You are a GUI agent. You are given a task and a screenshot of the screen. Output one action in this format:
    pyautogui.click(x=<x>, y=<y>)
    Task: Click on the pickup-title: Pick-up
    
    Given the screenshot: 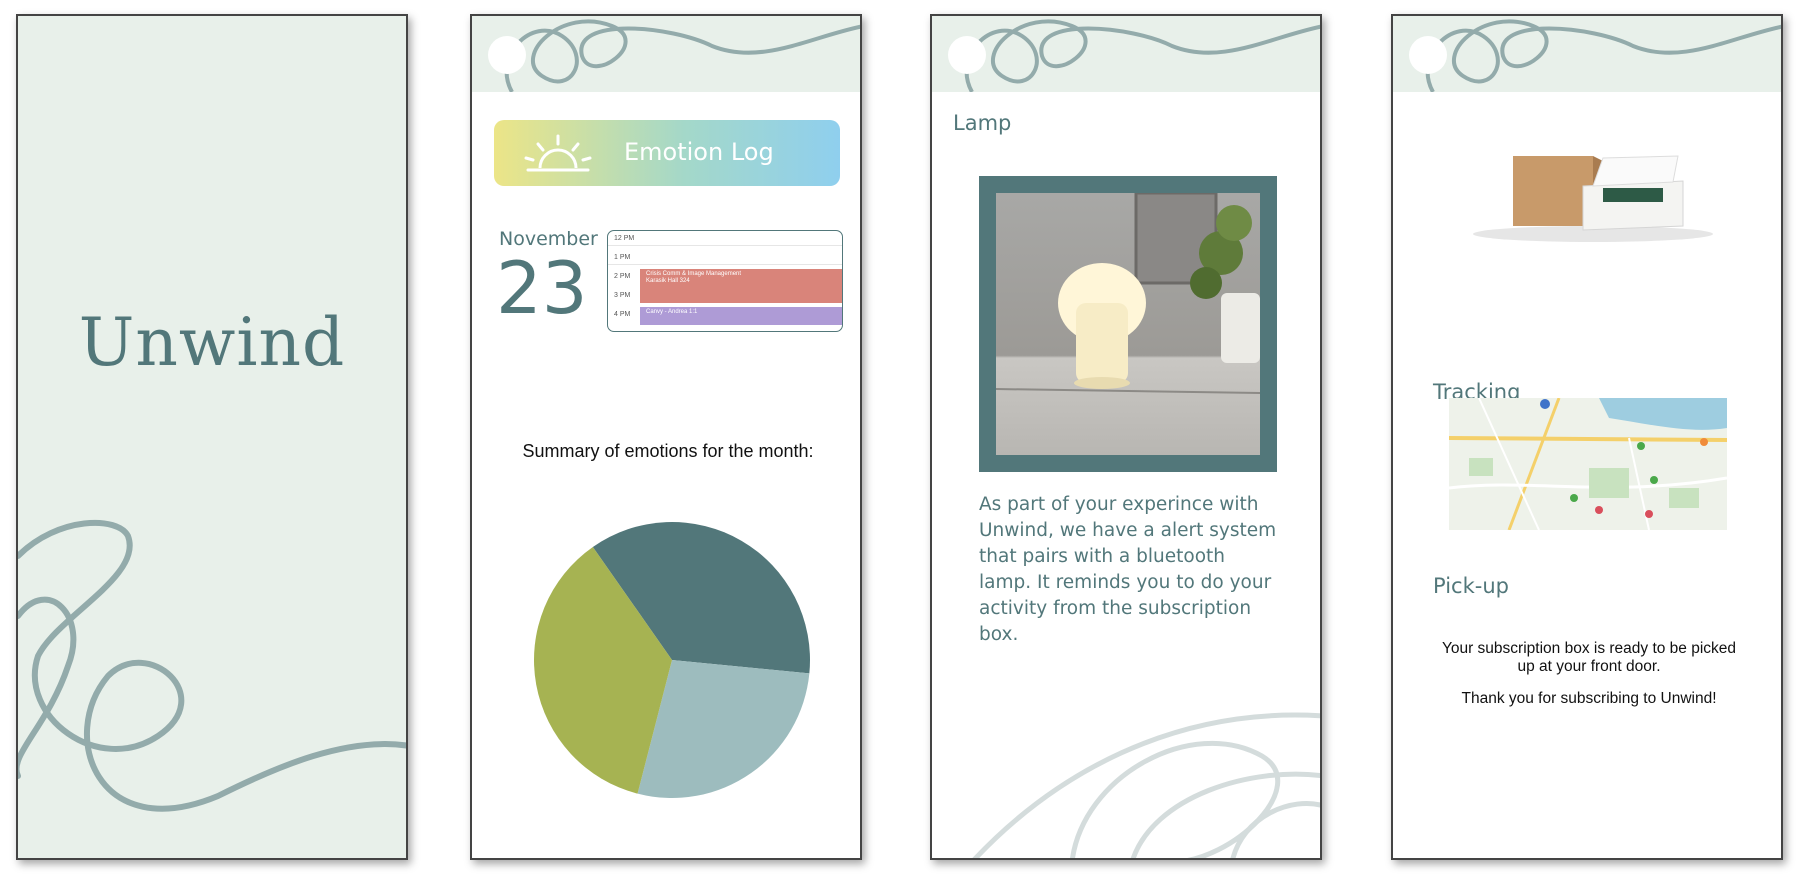 What is the action you would take?
    pyautogui.click(x=1471, y=586)
    